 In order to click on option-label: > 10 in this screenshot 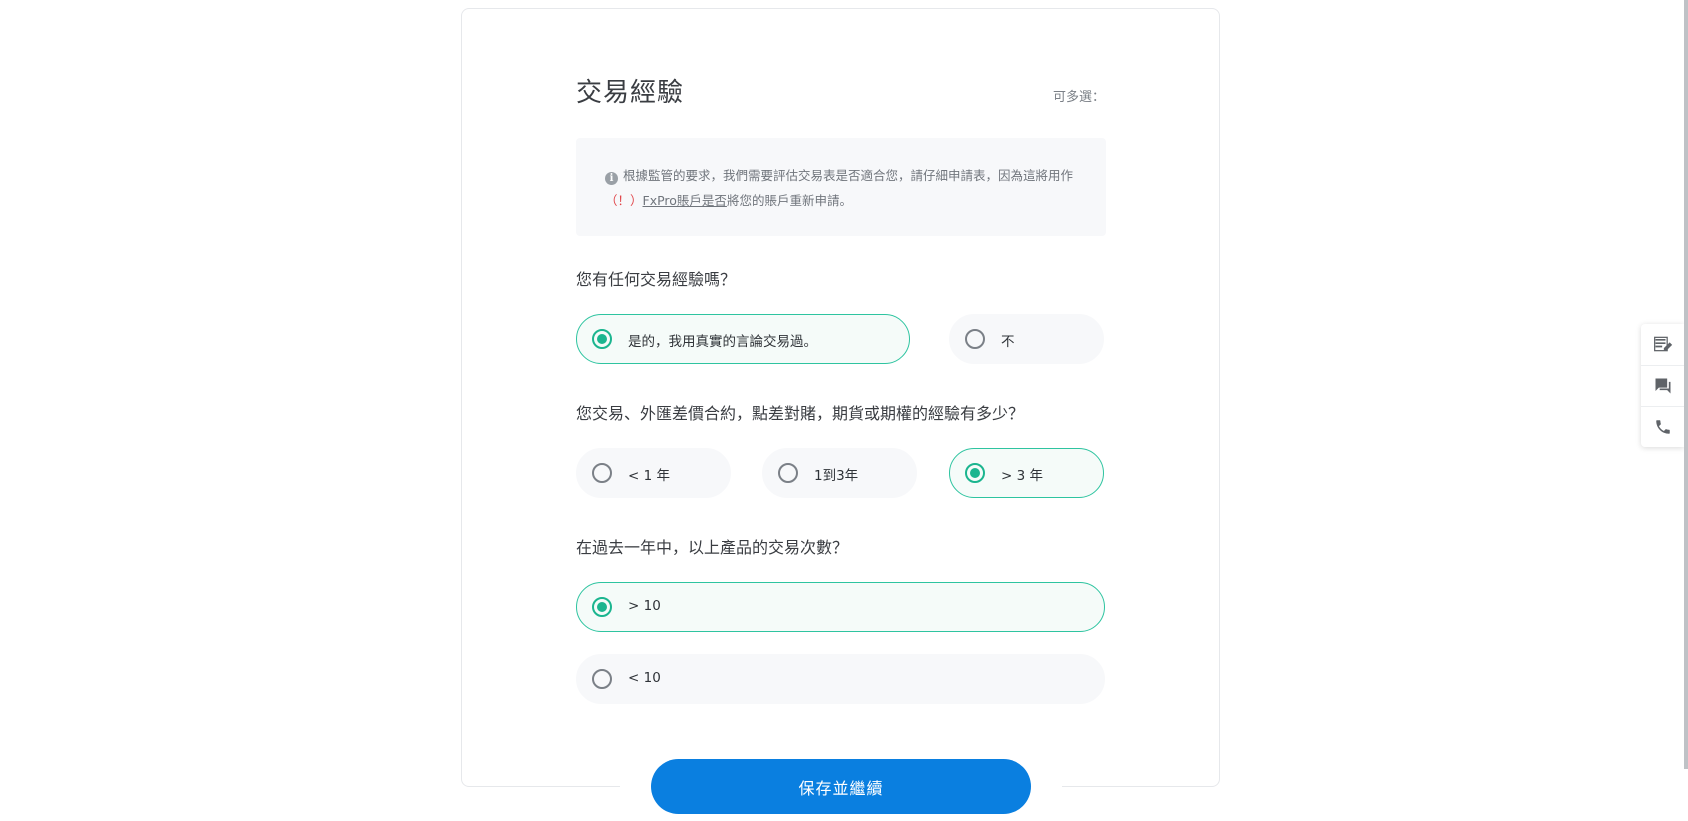, I will do `click(644, 606)`.